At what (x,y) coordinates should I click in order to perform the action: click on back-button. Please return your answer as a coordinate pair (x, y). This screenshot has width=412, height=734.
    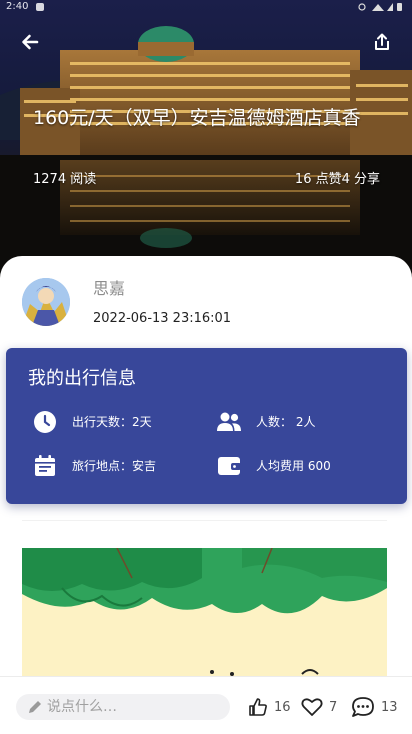
    Looking at the image, I should click on (30, 42).